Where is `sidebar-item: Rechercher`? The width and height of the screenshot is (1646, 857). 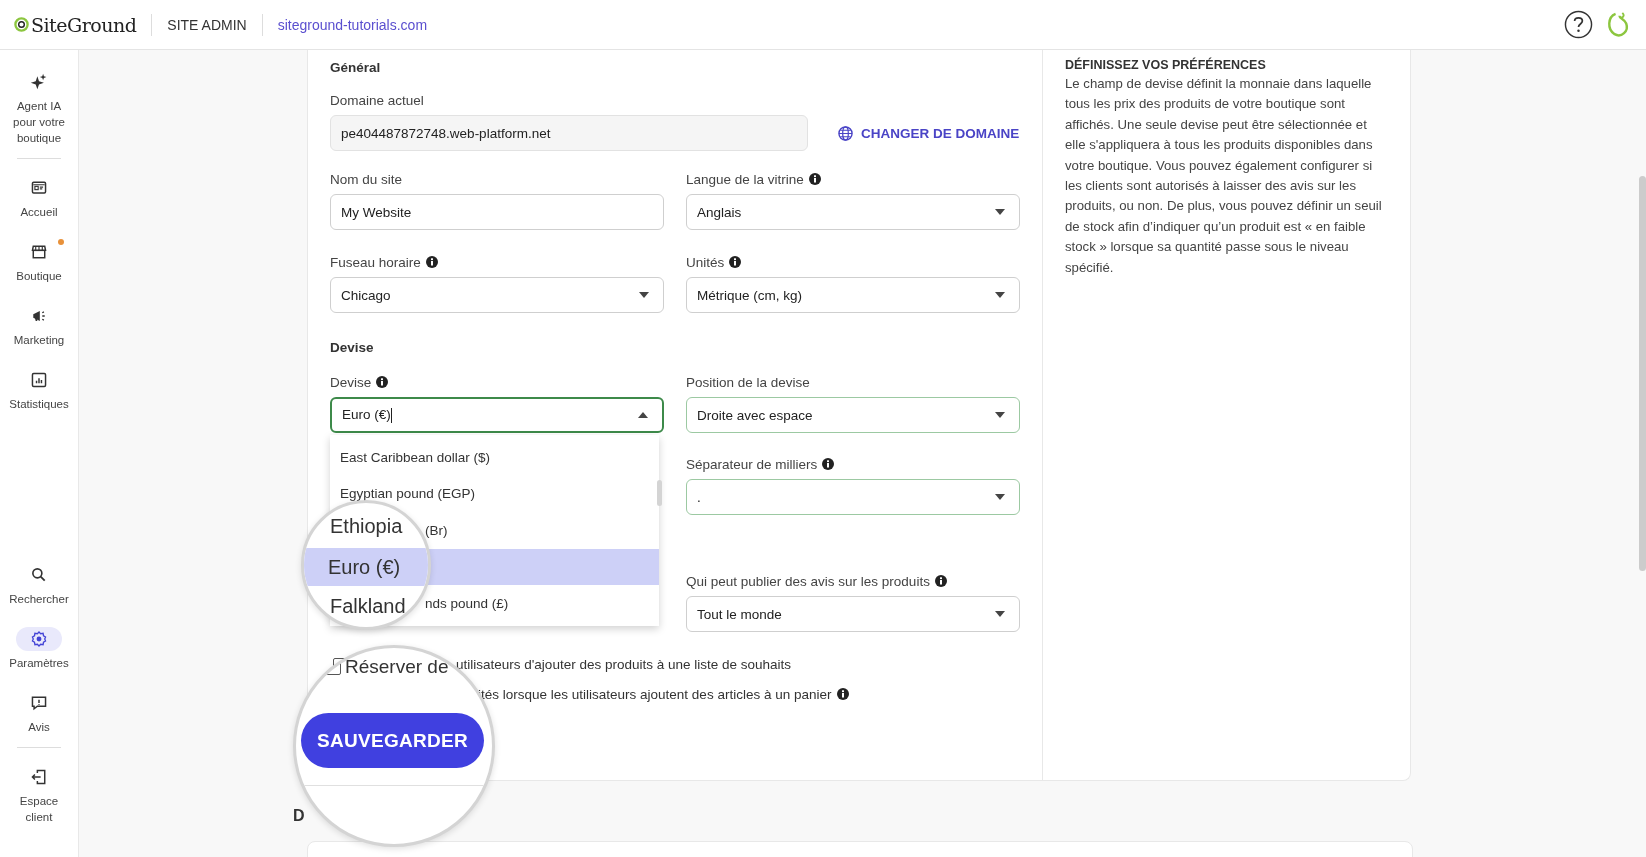 sidebar-item: Rechercher is located at coordinates (39, 585).